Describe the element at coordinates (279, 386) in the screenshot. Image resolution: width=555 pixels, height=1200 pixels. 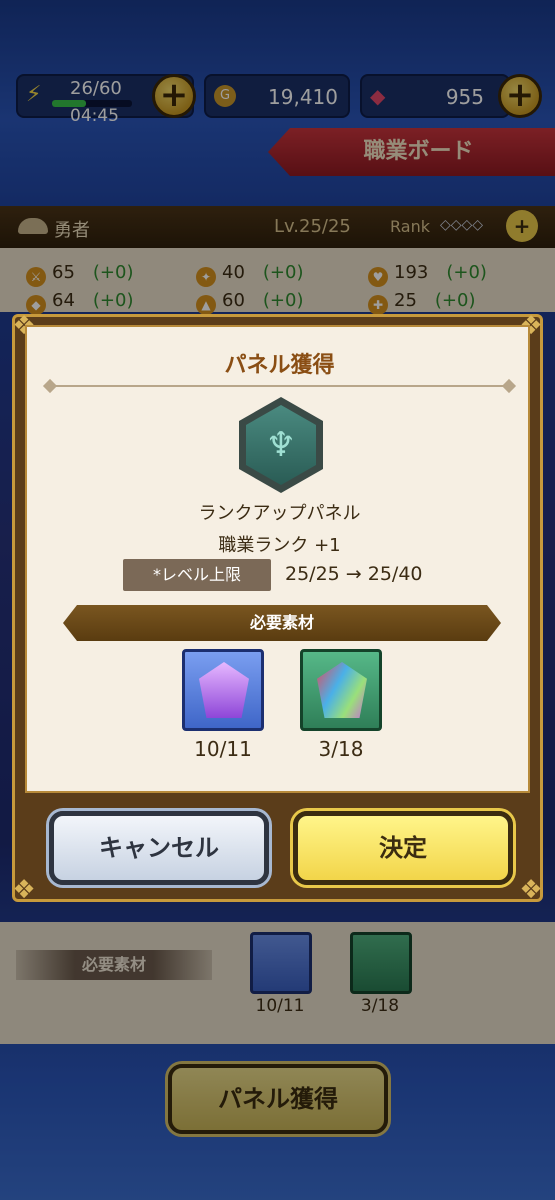
I see `title-divider` at that location.